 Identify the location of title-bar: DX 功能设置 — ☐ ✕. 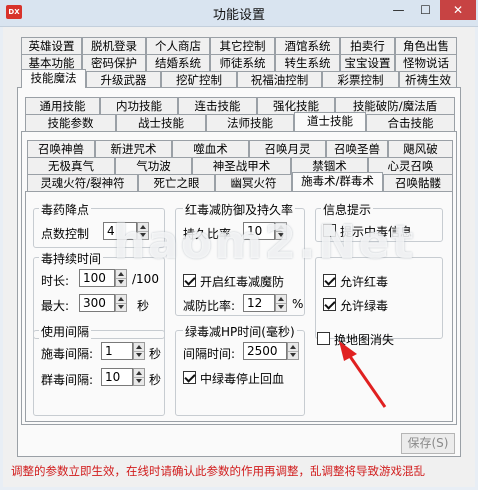
(239, 13).